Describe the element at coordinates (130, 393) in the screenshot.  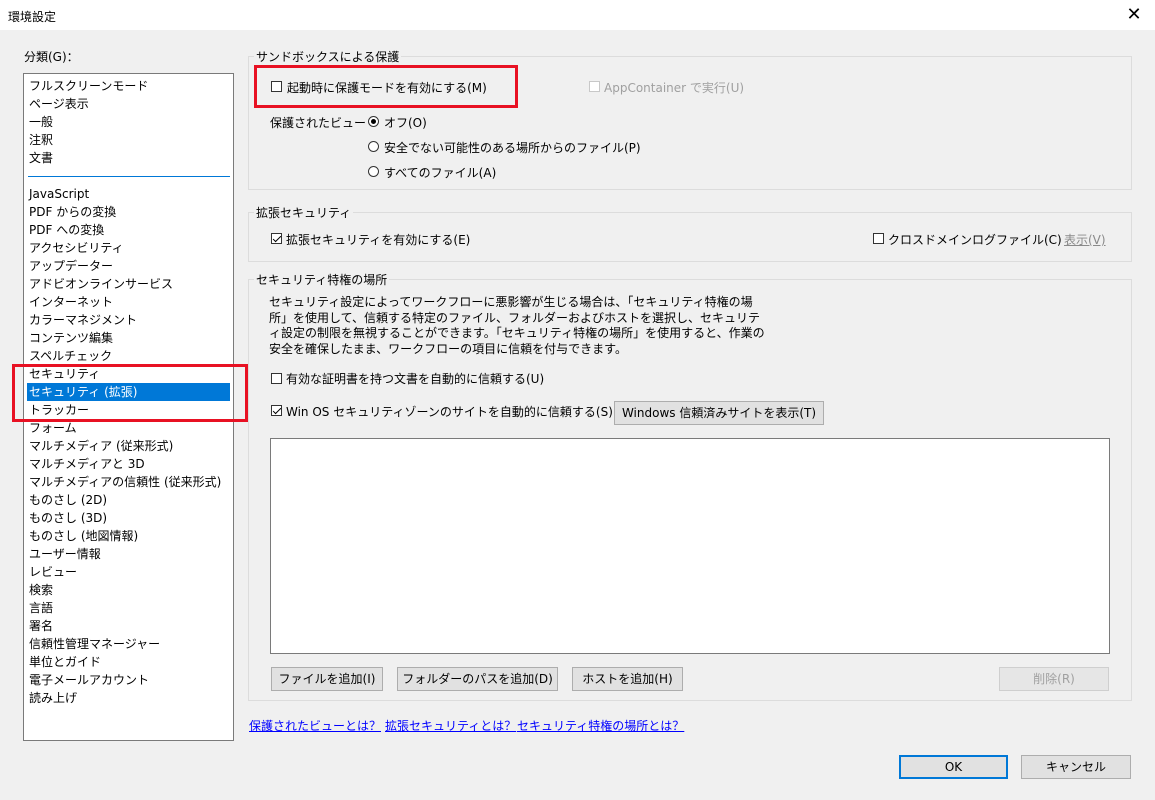
I see `highlight-box-sidebar` at that location.